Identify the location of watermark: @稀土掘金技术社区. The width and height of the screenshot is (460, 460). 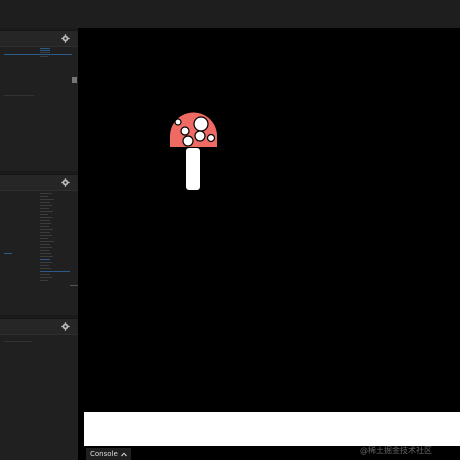
(396, 450).